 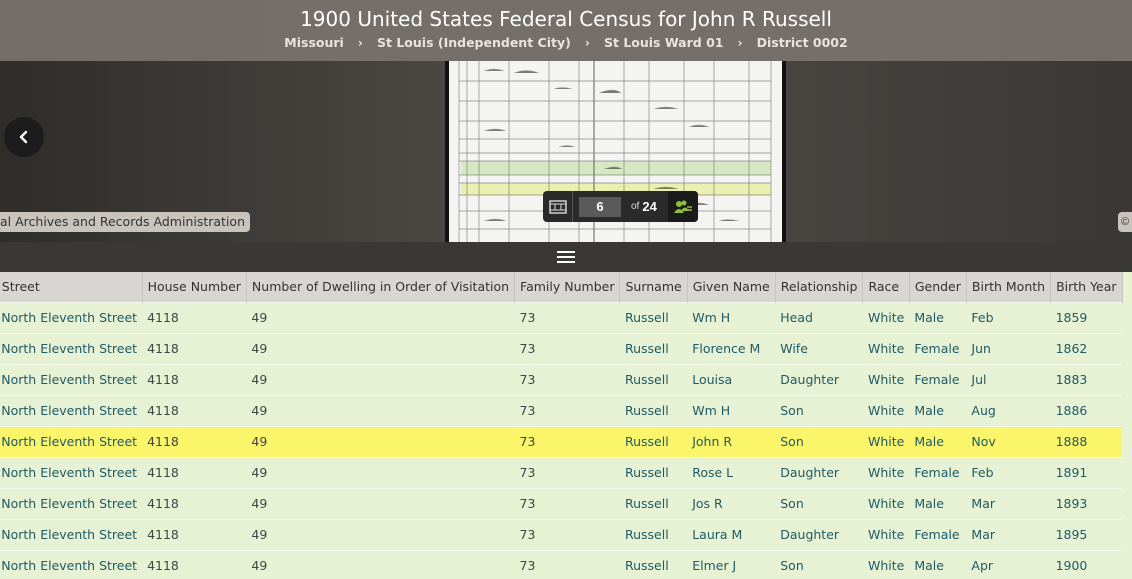 What do you see at coordinates (731, 441) in the screenshot?
I see `cell-given: John R` at bounding box center [731, 441].